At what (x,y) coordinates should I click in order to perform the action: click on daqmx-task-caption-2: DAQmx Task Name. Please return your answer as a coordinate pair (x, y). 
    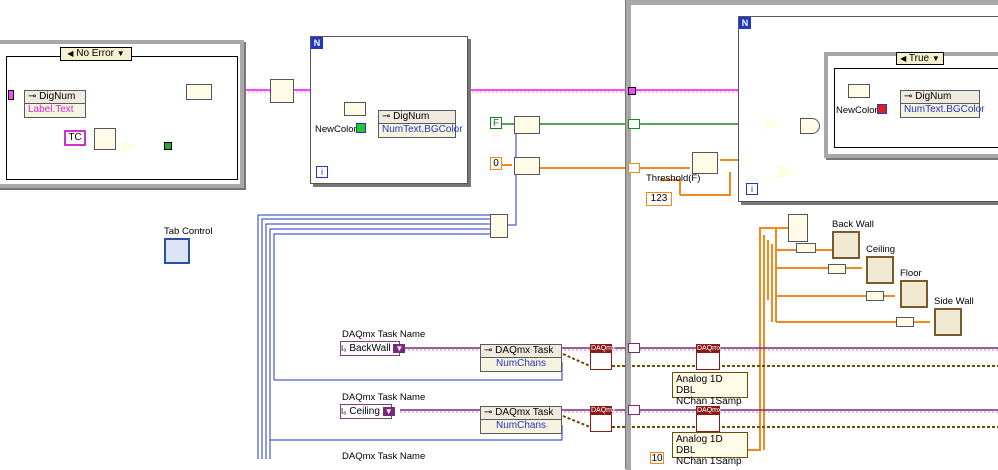
    Looking at the image, I should click on (384, 397).